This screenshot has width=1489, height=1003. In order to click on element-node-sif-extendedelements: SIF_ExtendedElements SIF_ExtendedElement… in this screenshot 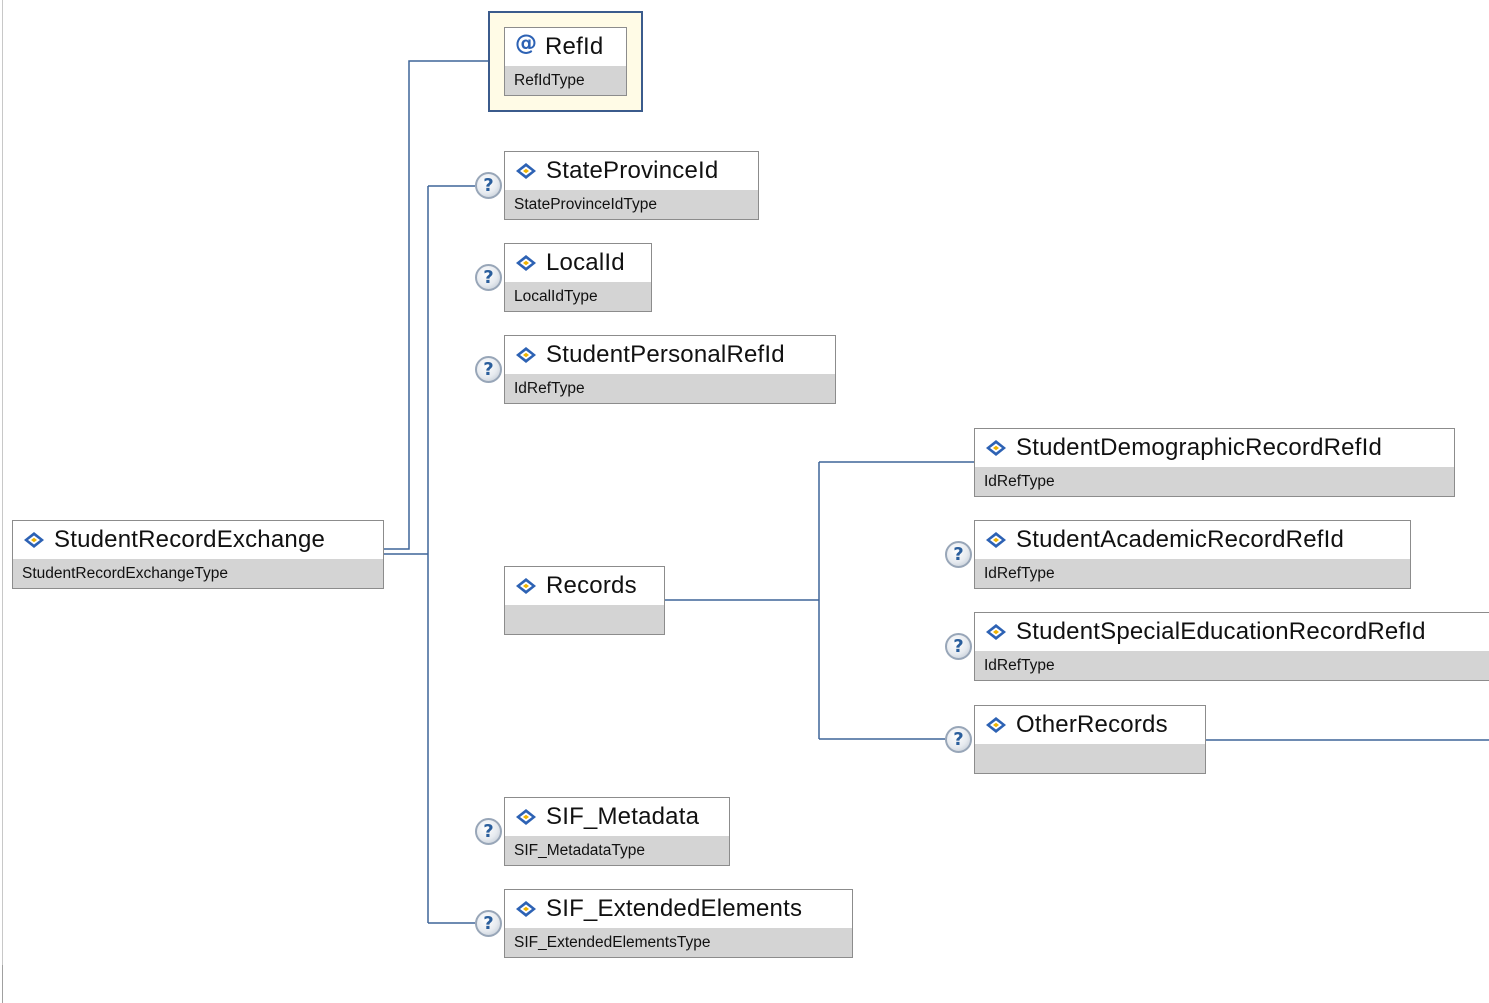, I will do `click(678, 923)`.